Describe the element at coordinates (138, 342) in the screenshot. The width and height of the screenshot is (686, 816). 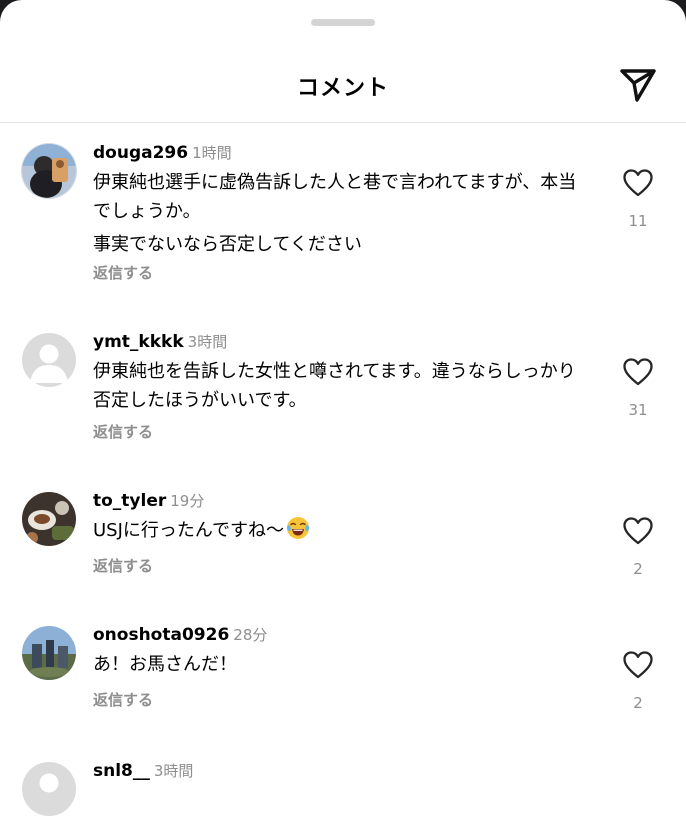
I see `username: ymt_kkkk` at that location.